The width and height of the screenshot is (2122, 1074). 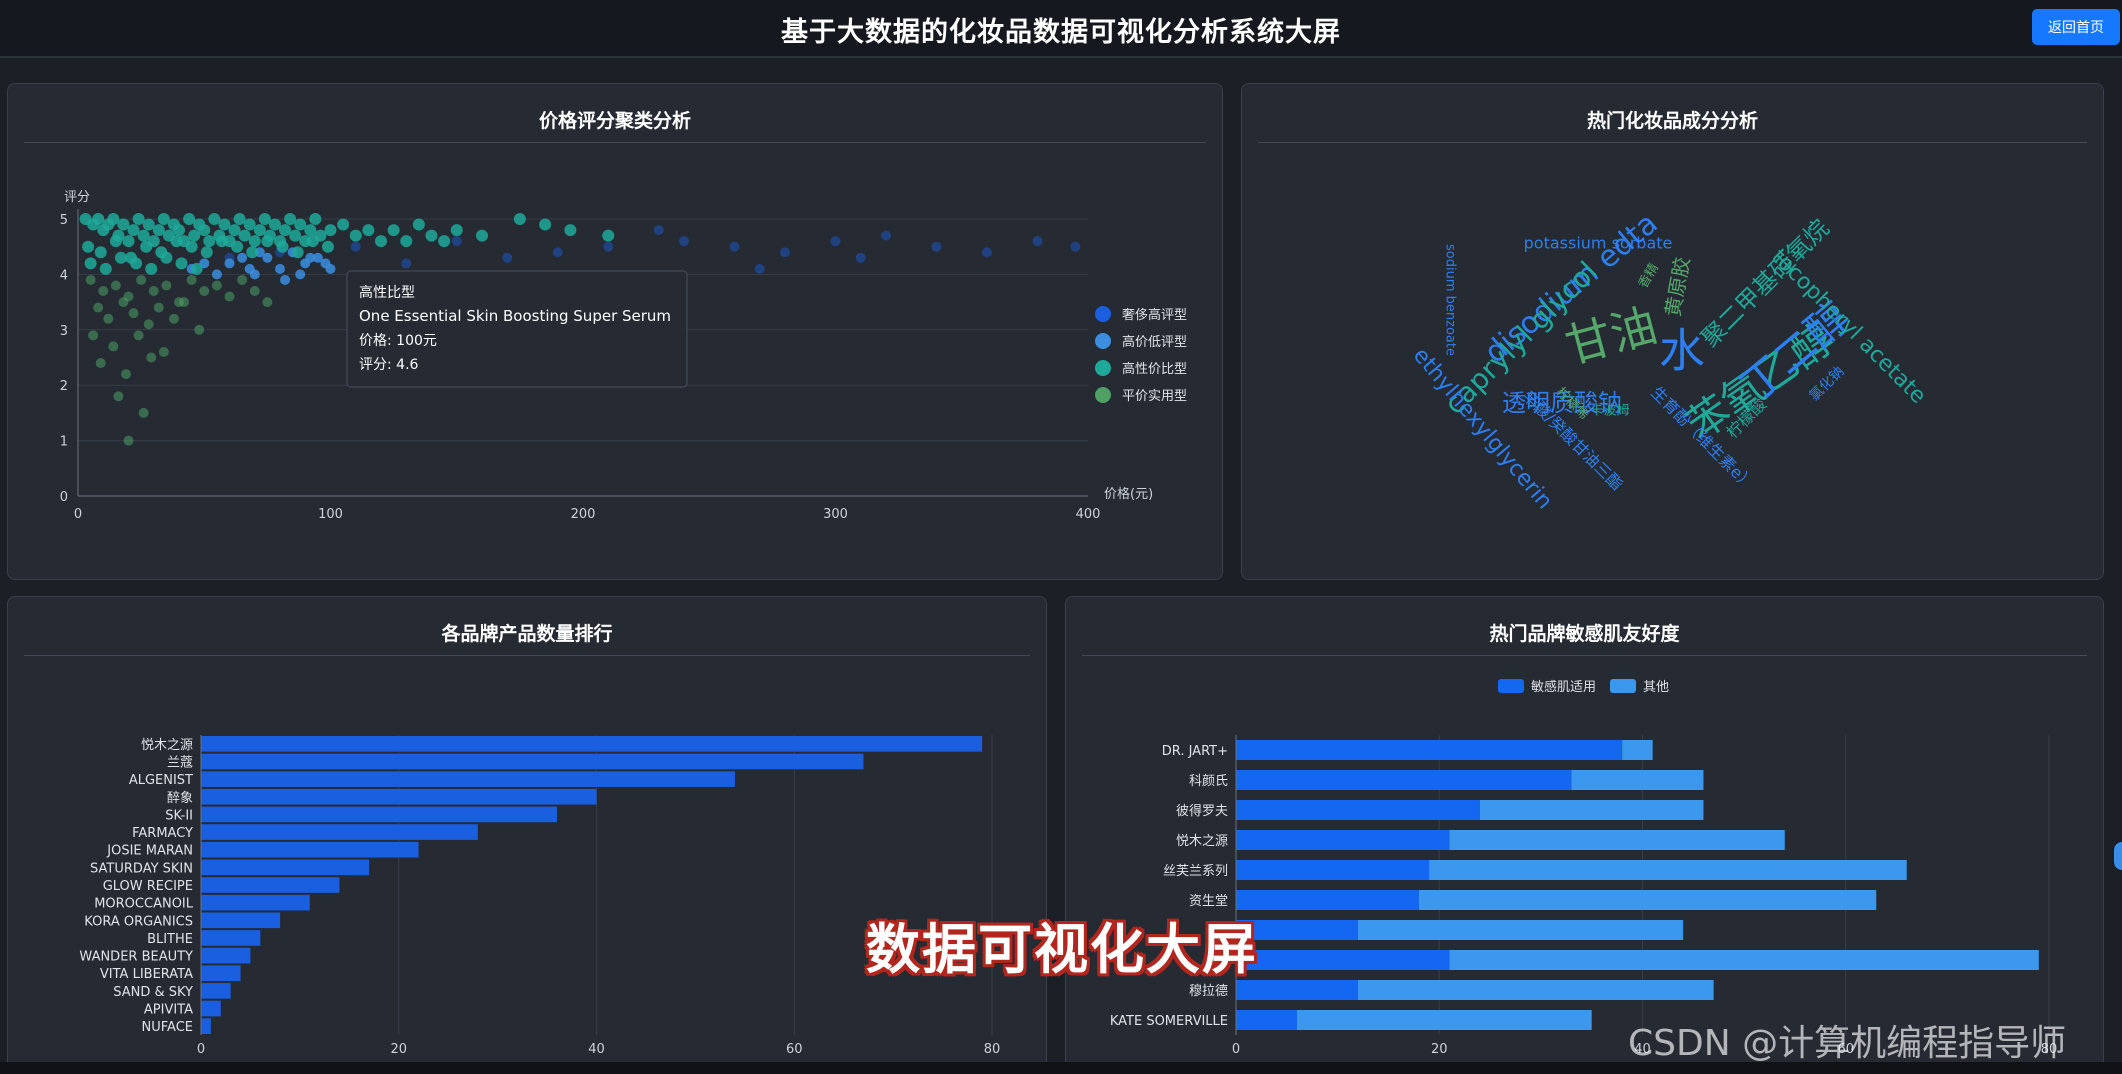 What do you see at coordinates (64, 275) in the screenshot?
I see `y-tick-label: 4` at bounding box center [64, 275].